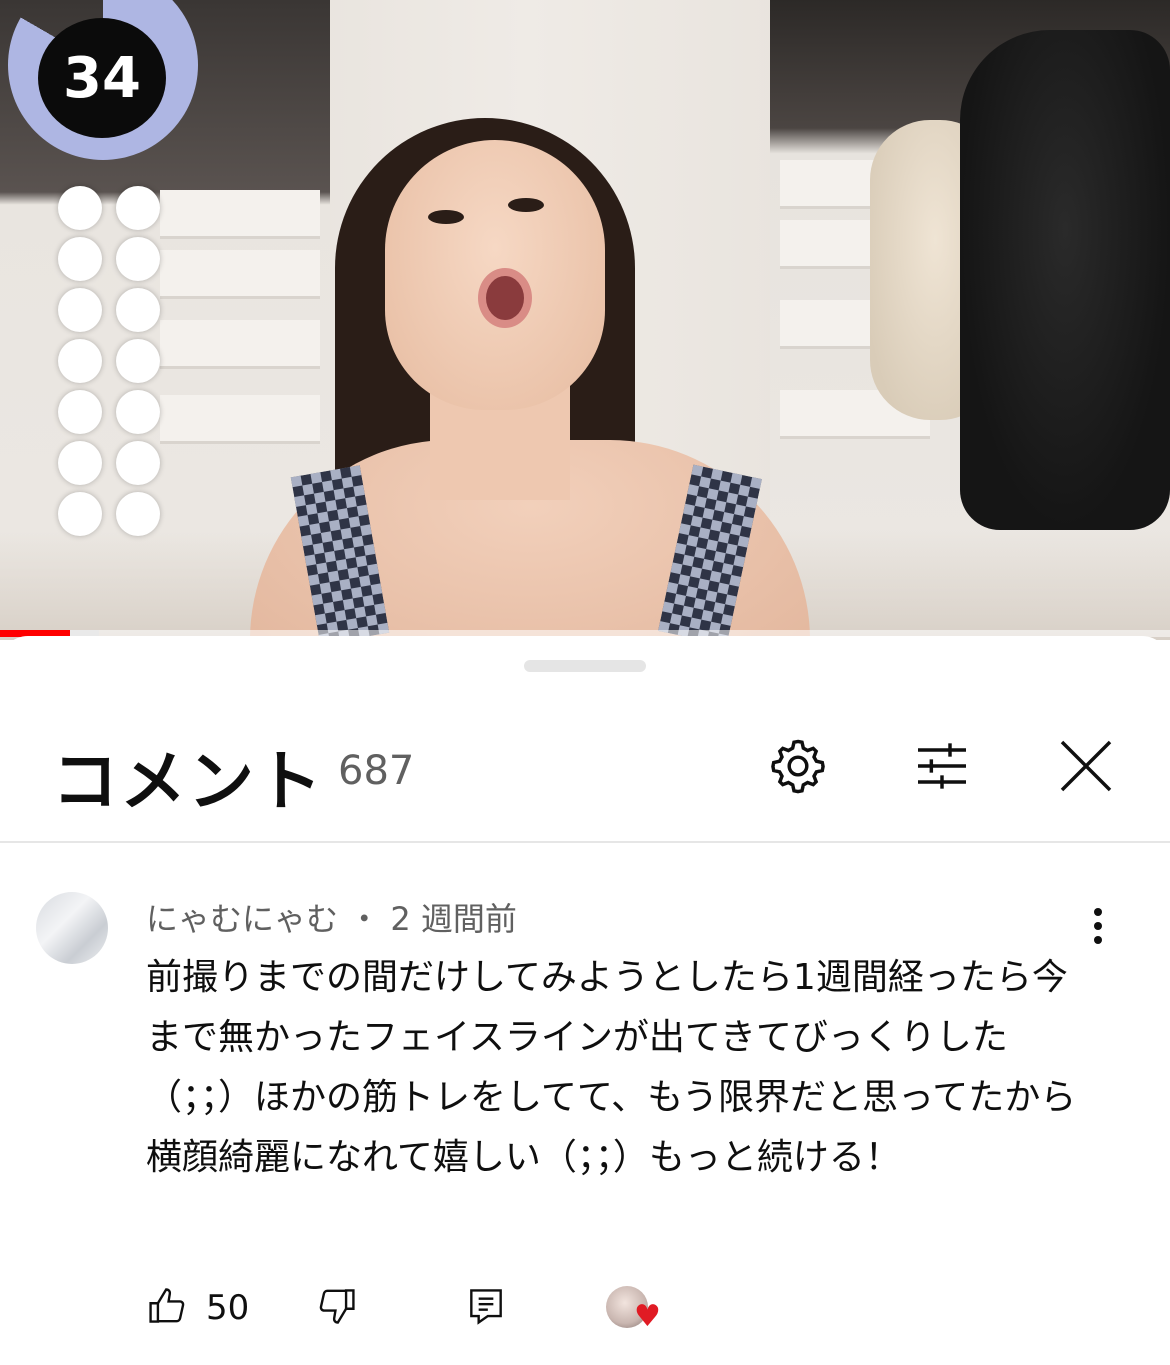  I want to click on filter-icon, so click(942, 766).